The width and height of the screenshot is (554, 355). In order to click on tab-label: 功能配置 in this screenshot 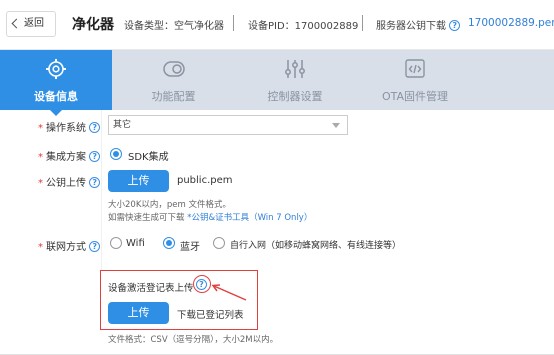, I will do `click(173, 96)`.